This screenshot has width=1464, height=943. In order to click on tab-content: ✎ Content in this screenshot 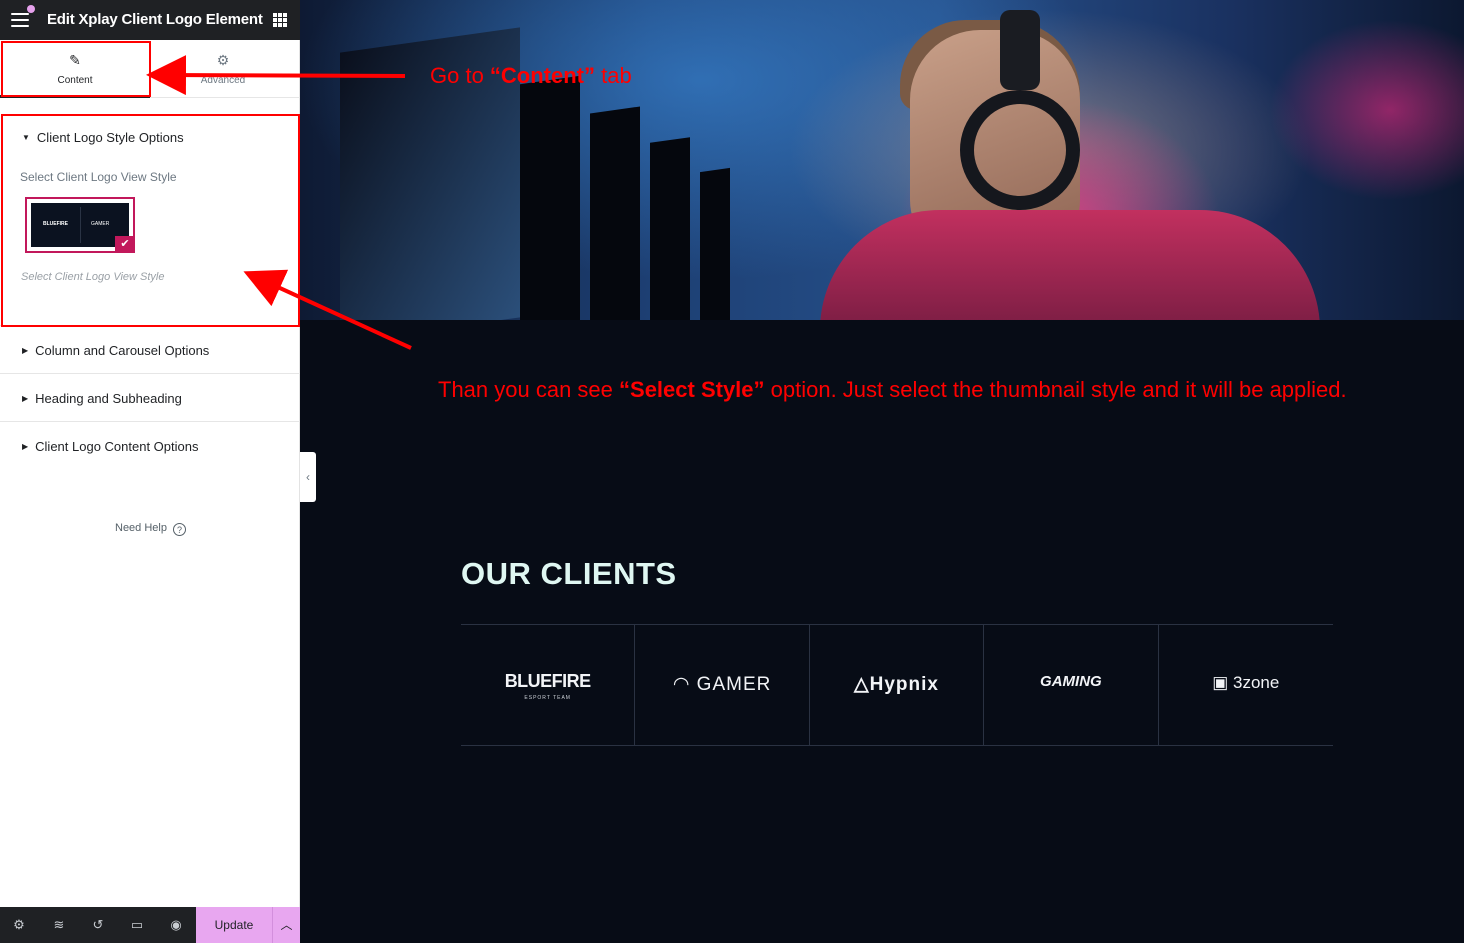, I will do `click(75, 69)`.